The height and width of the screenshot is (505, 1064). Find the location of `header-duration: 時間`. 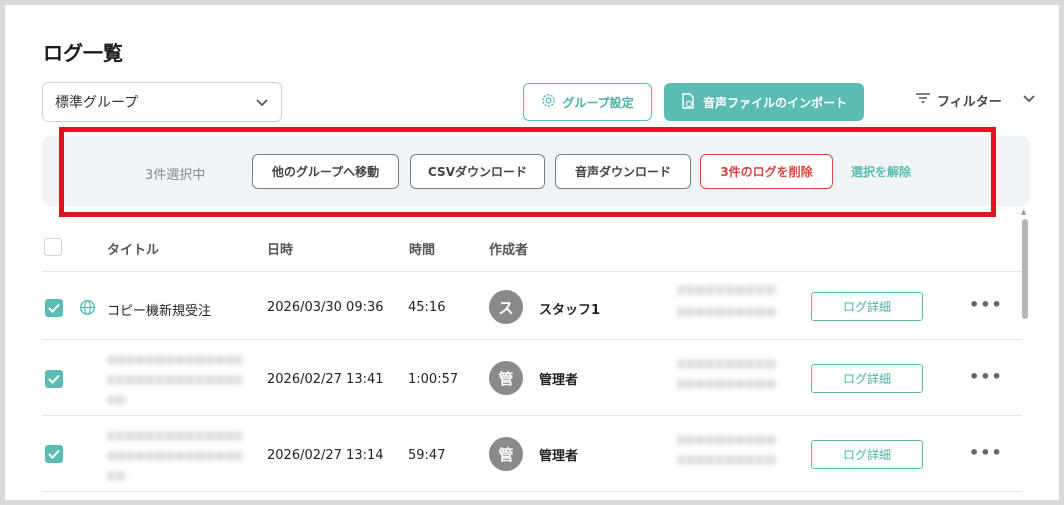

header-duration: 時間 is located at coordinates (422, 250).